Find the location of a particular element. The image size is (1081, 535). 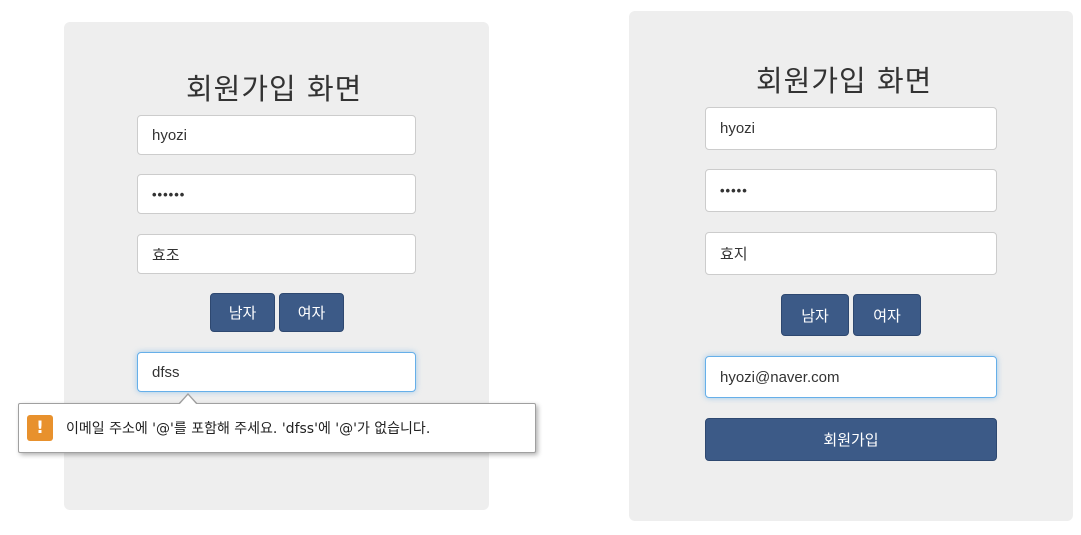

email-input: dfss is located at coordinates (276, 372).